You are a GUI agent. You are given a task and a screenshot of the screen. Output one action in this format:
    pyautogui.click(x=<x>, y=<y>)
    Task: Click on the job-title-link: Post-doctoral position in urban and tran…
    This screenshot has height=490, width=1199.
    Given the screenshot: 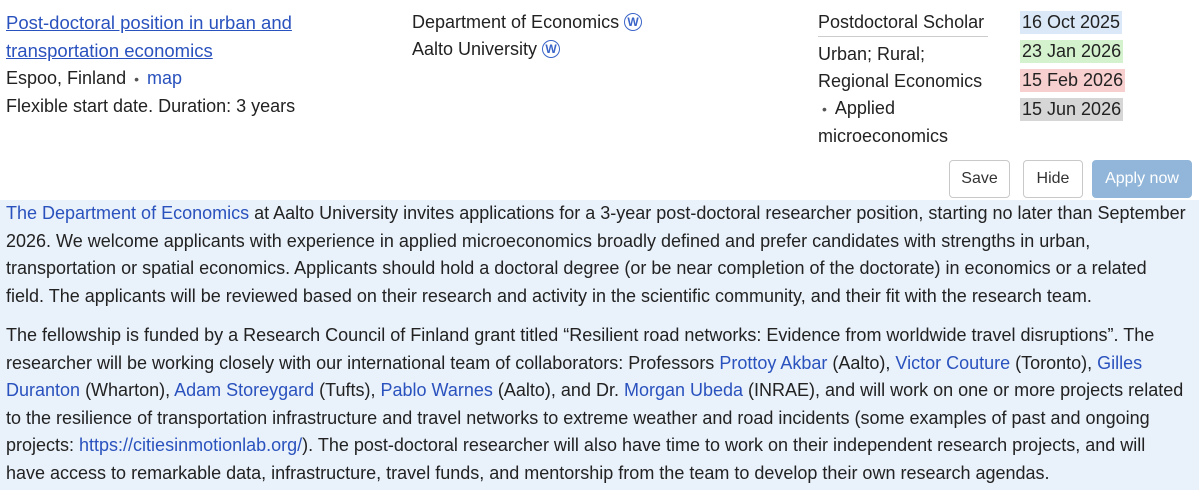 What is the action you would take?
    pyautogui.click(x=149, y=36)
    